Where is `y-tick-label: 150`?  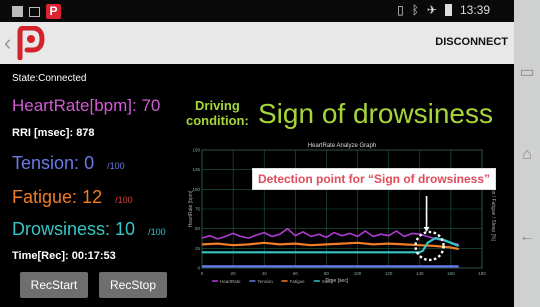 y-tick-label: 150 is located at coordinates (196, 150).